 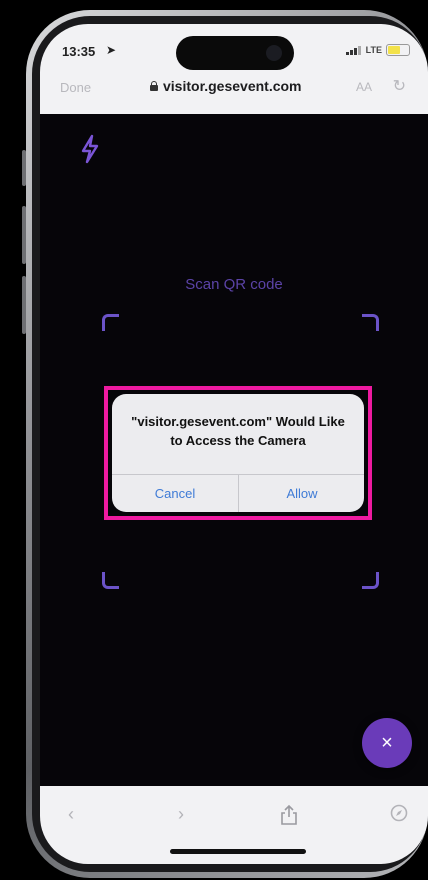 I want to click on done-button: Done, so click(x=75, y=87).